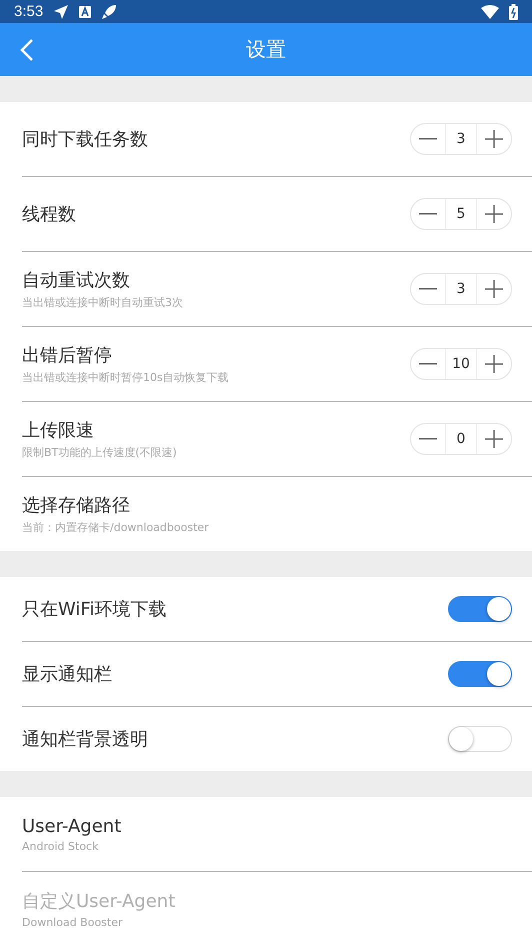 Image resolution: width=532 pixels, height=942 pixels. I want to click on setting-title: 同时下载任务数, so click(85, 139).